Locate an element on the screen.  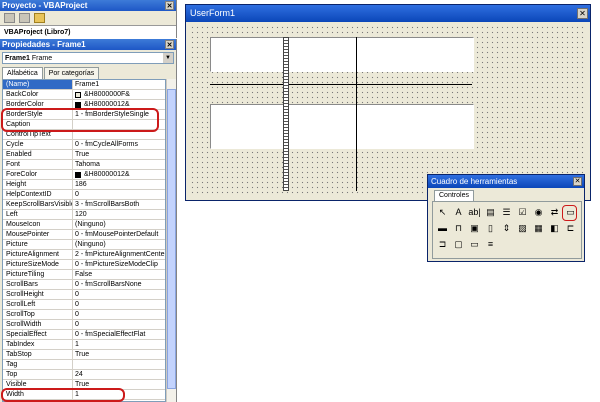
spinbutton-icon: ⇕ is located at coordinates (506, 228).